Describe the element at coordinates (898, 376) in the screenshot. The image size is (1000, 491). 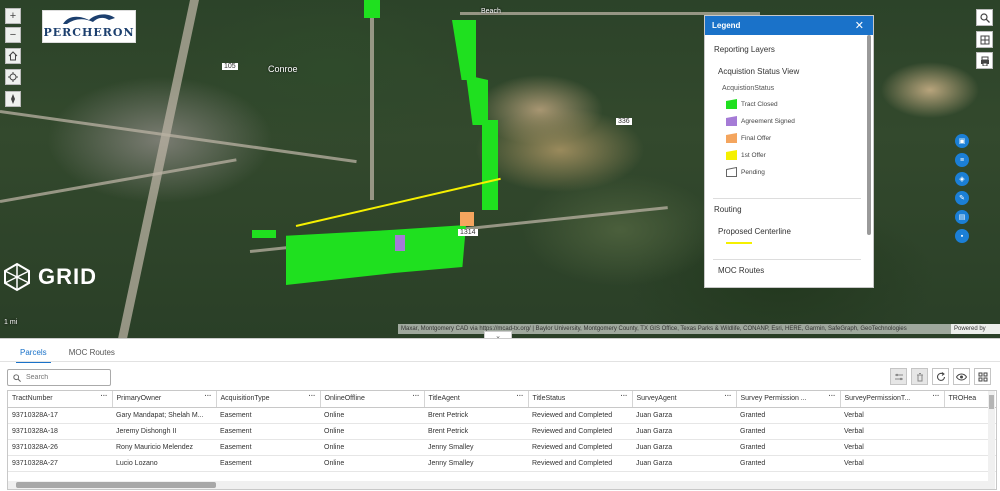
I see `filter-button` at that location.